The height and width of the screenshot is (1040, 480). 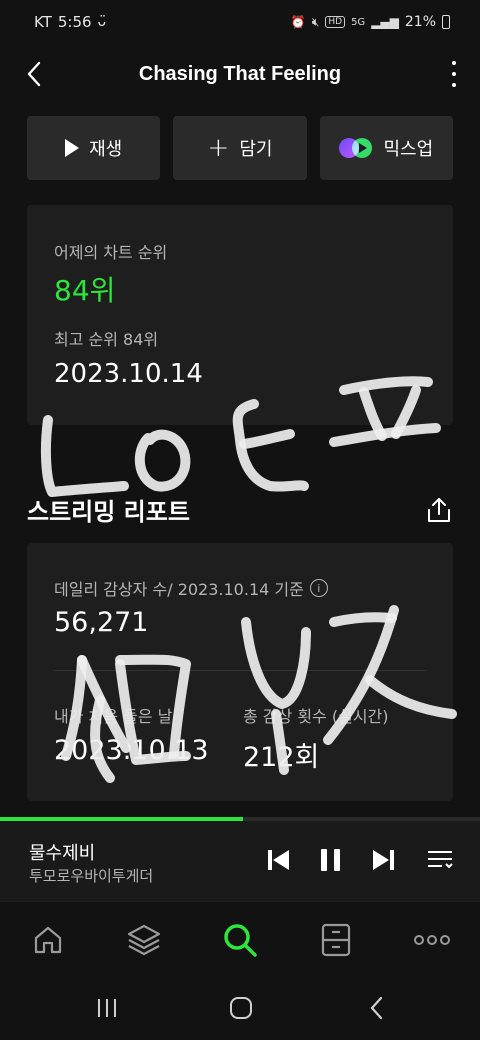 I want to click on bottom-navigation, so click(x=240, y=939).